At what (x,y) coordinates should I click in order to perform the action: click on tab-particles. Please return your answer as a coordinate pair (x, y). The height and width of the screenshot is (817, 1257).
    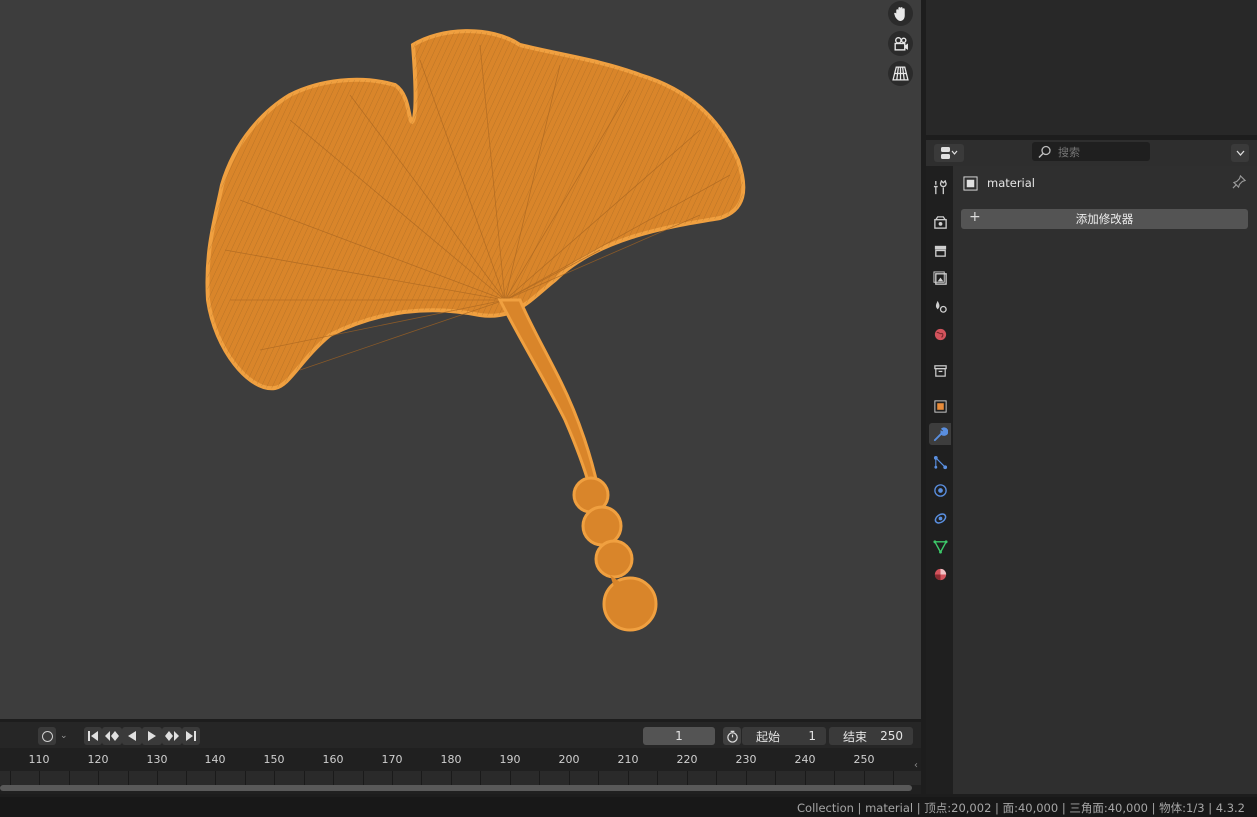
    Looking at the image, I should click on (940, 462).